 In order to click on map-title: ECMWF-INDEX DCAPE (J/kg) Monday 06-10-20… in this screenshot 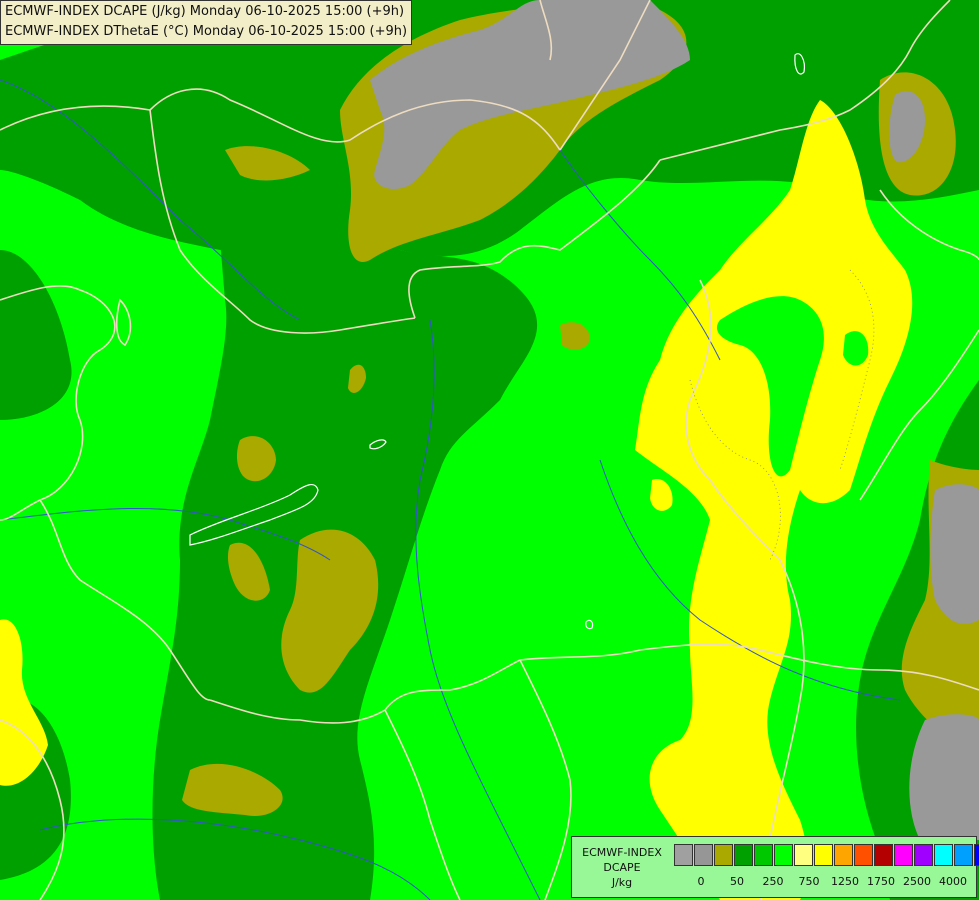, I will do `click(206, 22)`.